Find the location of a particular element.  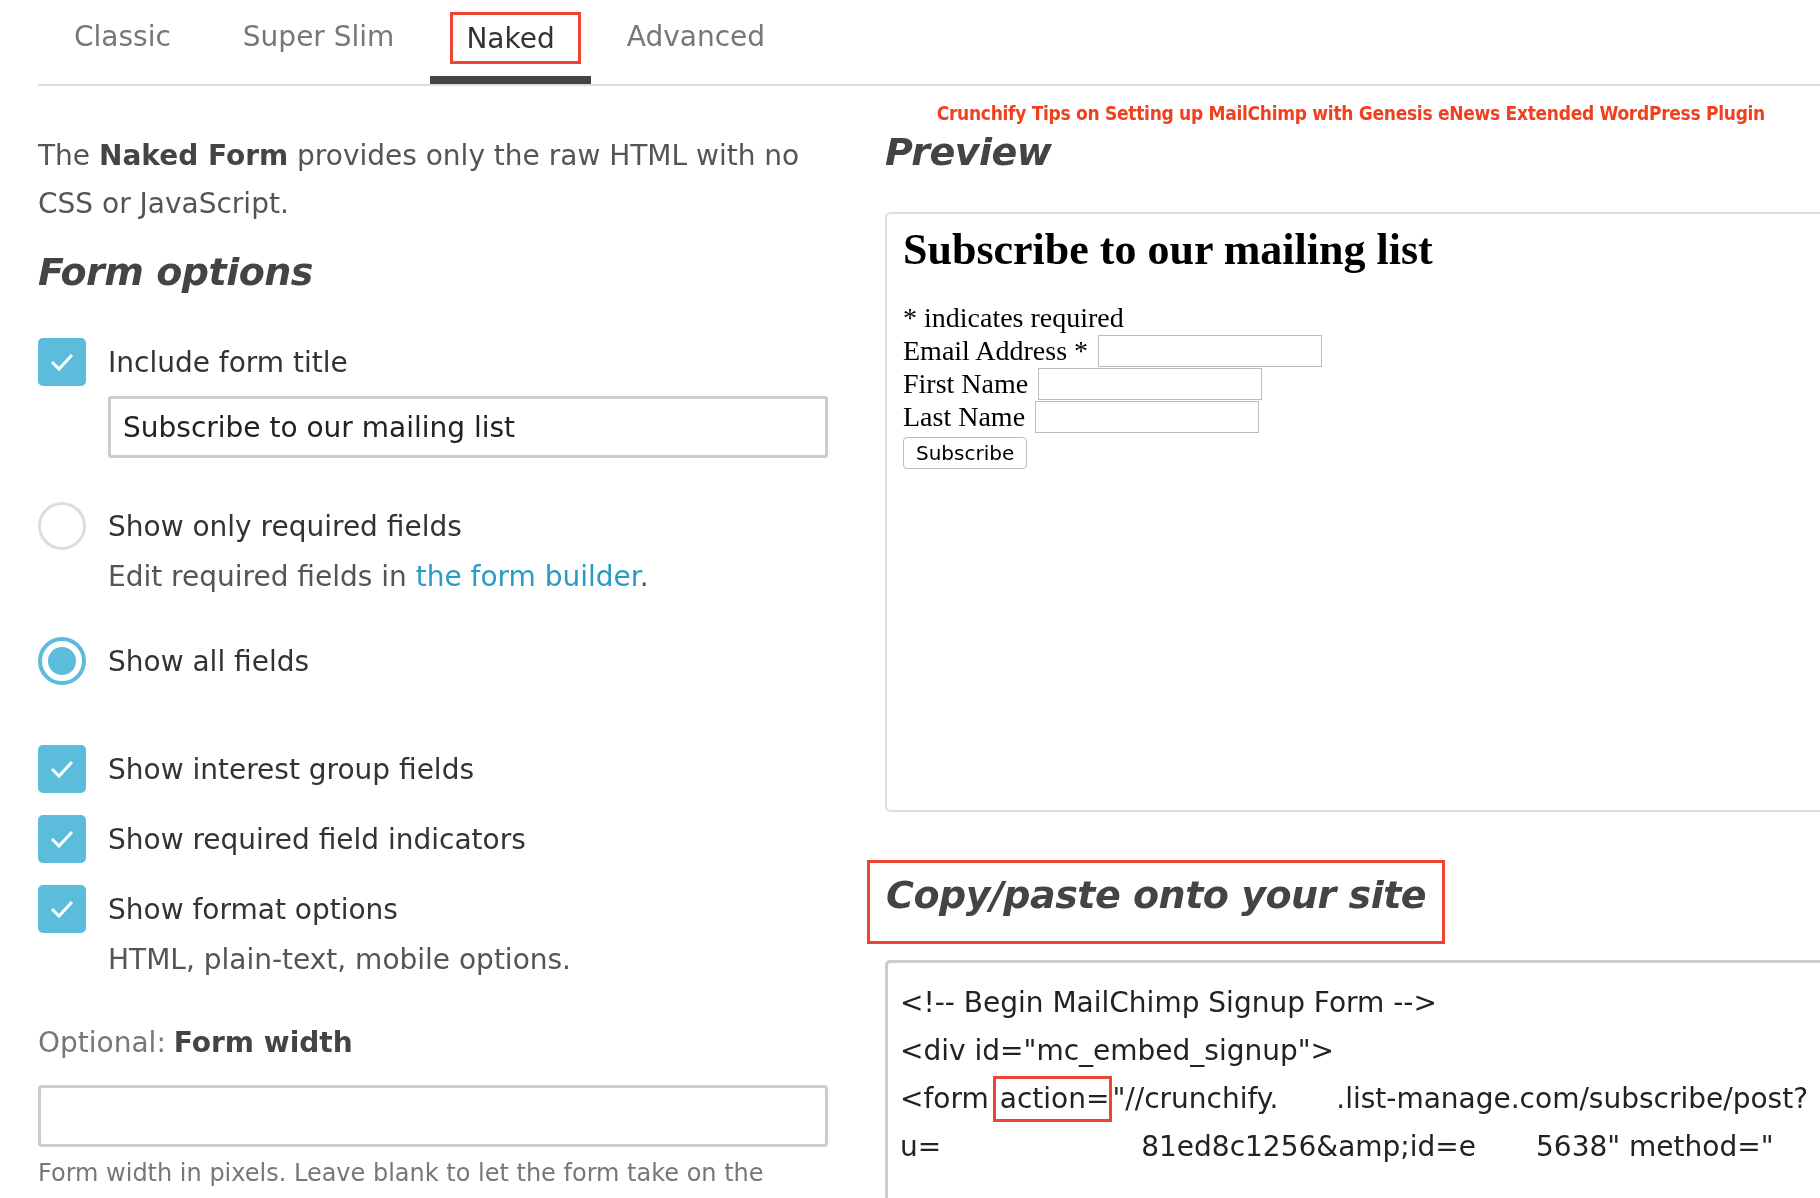

section-title: Preview is located at coordinates (969, 152).